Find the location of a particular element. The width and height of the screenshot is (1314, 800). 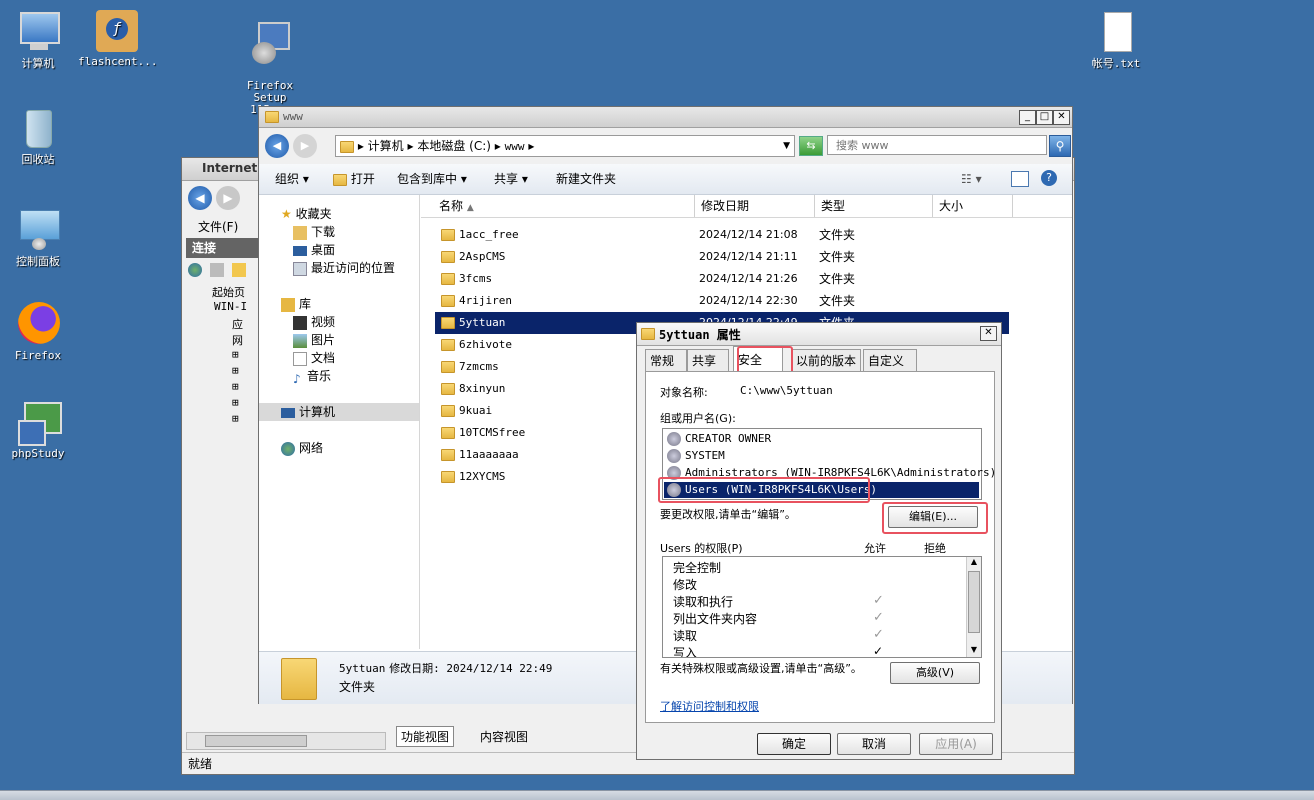

file-row: 1acc_free 2024/12/14 21:08 文件夹 is located at coordinates (746, 235).